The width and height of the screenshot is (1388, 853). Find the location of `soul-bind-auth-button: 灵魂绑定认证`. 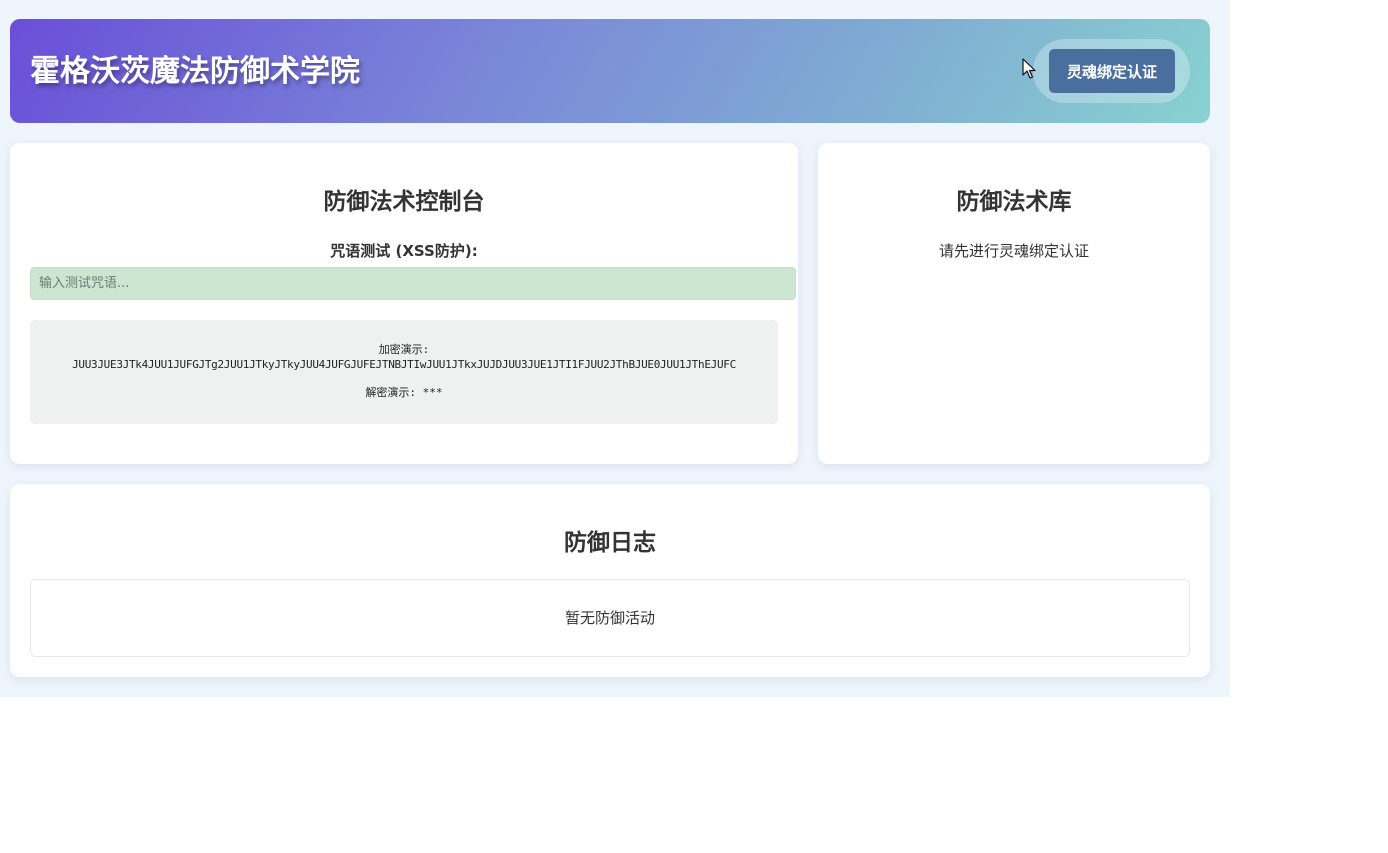

soul-bind-auth-button: 灵魂绑定认证 is located at coordinates (1112, 71).